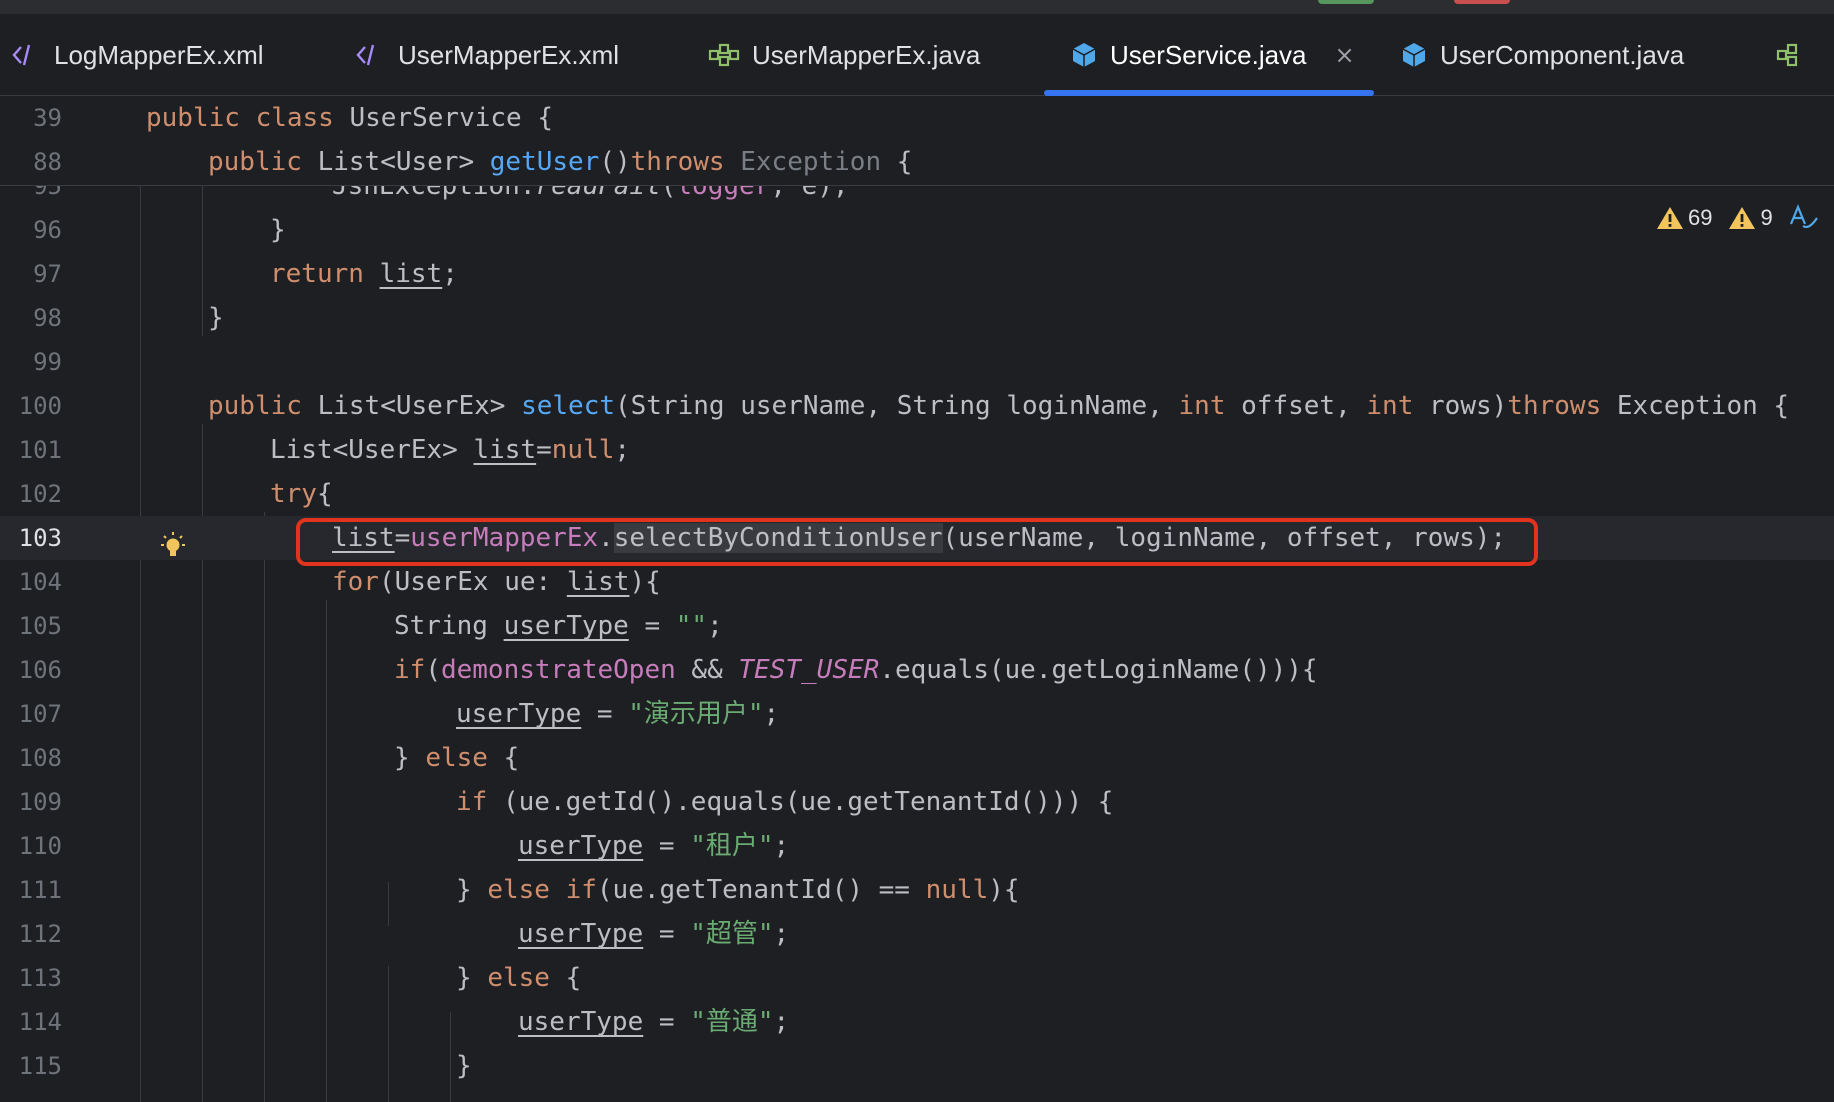  I want to click on tab-logmapperex-xml: LogMapperEx.xml, so click(138, 55).